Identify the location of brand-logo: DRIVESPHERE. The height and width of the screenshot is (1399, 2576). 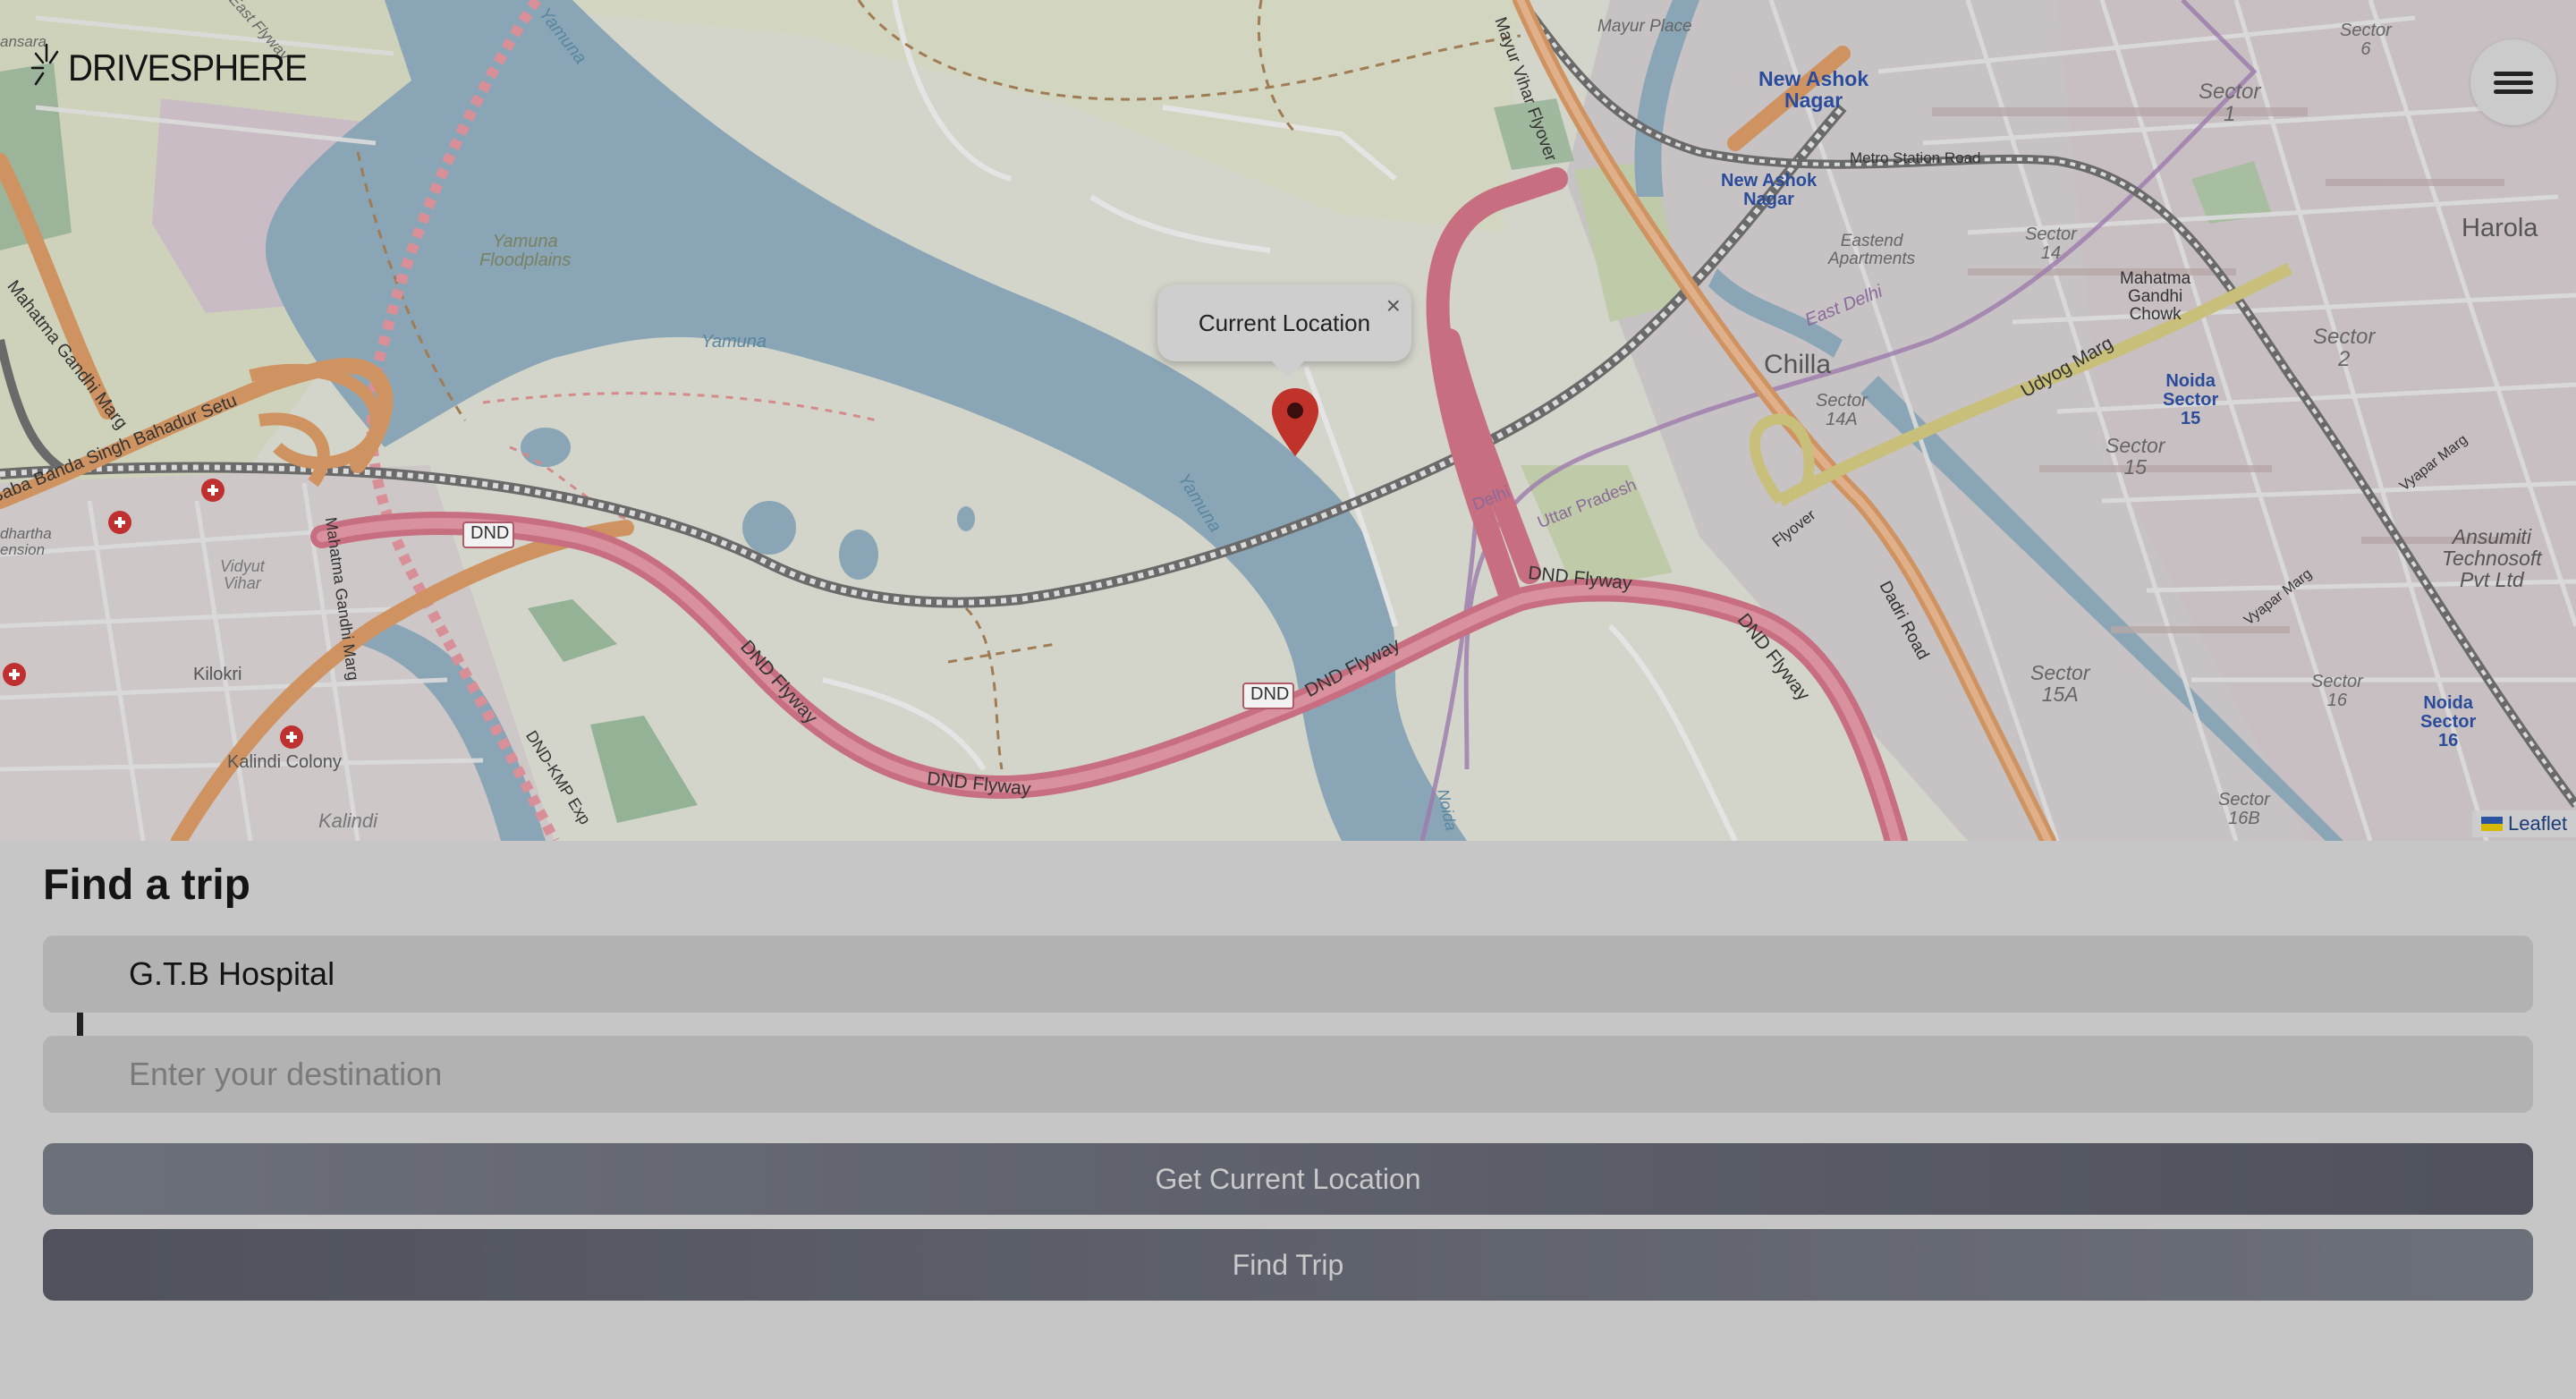
(178, 68).